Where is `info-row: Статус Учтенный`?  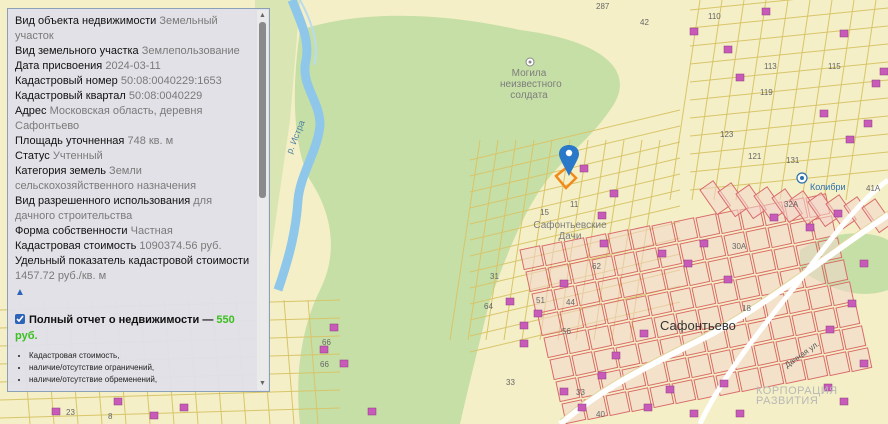 info-row: Статус Учтенный is located at coordinates (134, 156).